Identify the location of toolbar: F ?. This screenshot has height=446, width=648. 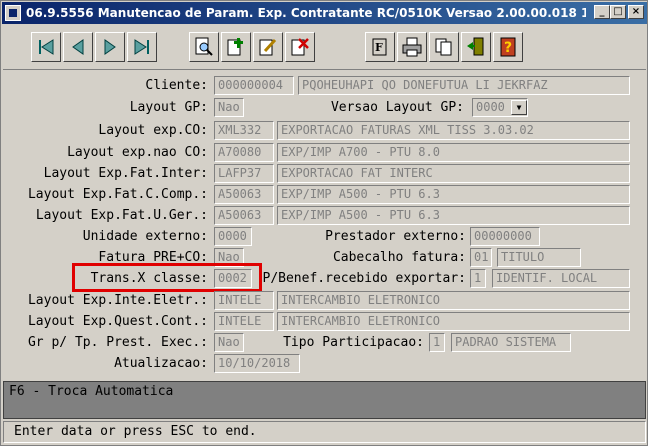
(324, 47).